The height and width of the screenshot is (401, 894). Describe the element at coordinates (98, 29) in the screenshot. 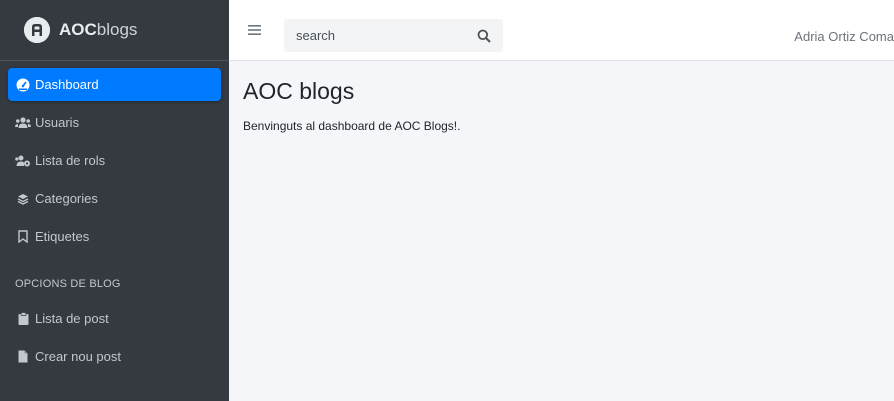

I see `brand-text: AOCblogs` at that location.